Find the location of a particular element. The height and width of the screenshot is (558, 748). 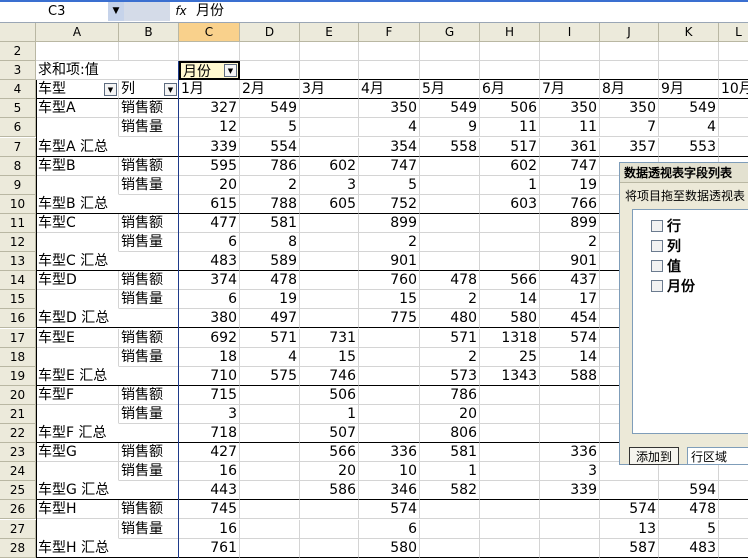

value-cell: 454 is located at coordinates (570, 319).